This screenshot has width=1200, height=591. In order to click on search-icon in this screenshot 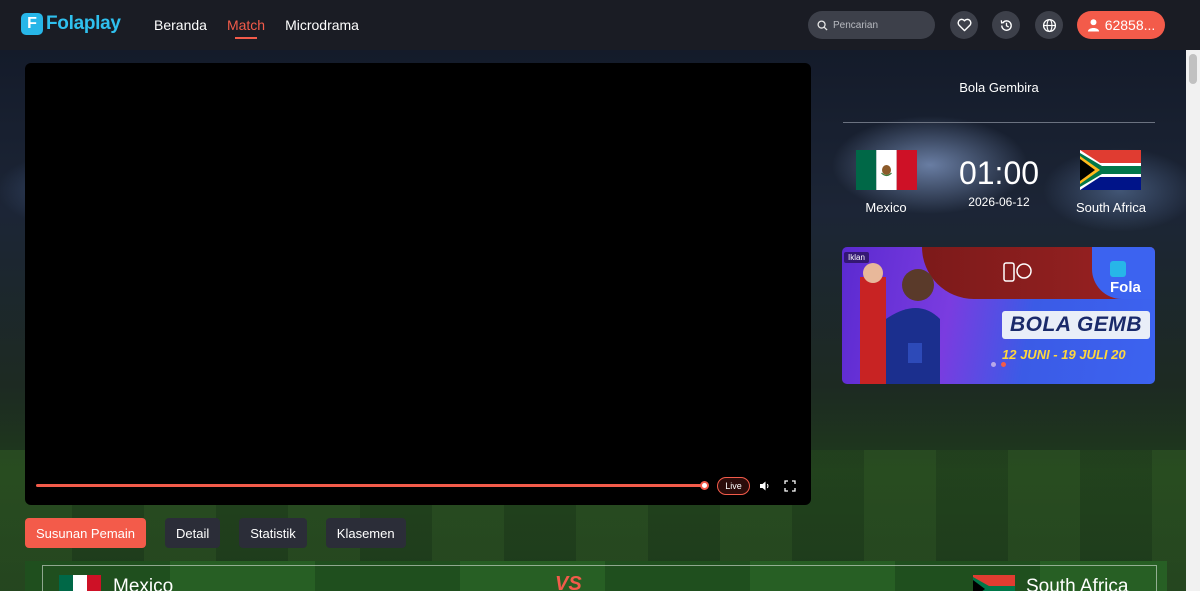, I will do `click(822, 25)`.